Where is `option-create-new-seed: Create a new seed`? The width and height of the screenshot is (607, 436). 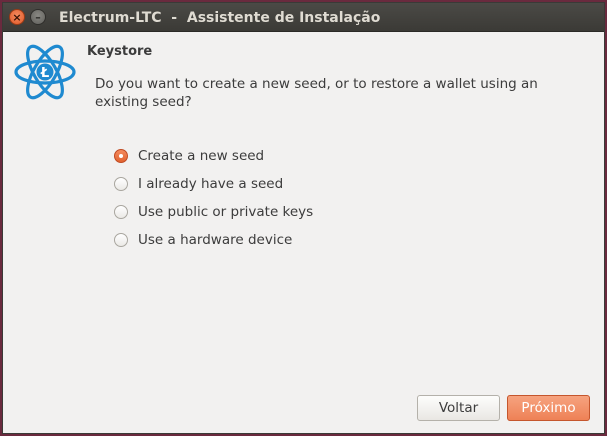
option-create-new-seed: Create a new seed is located at coordinates (213, 156).